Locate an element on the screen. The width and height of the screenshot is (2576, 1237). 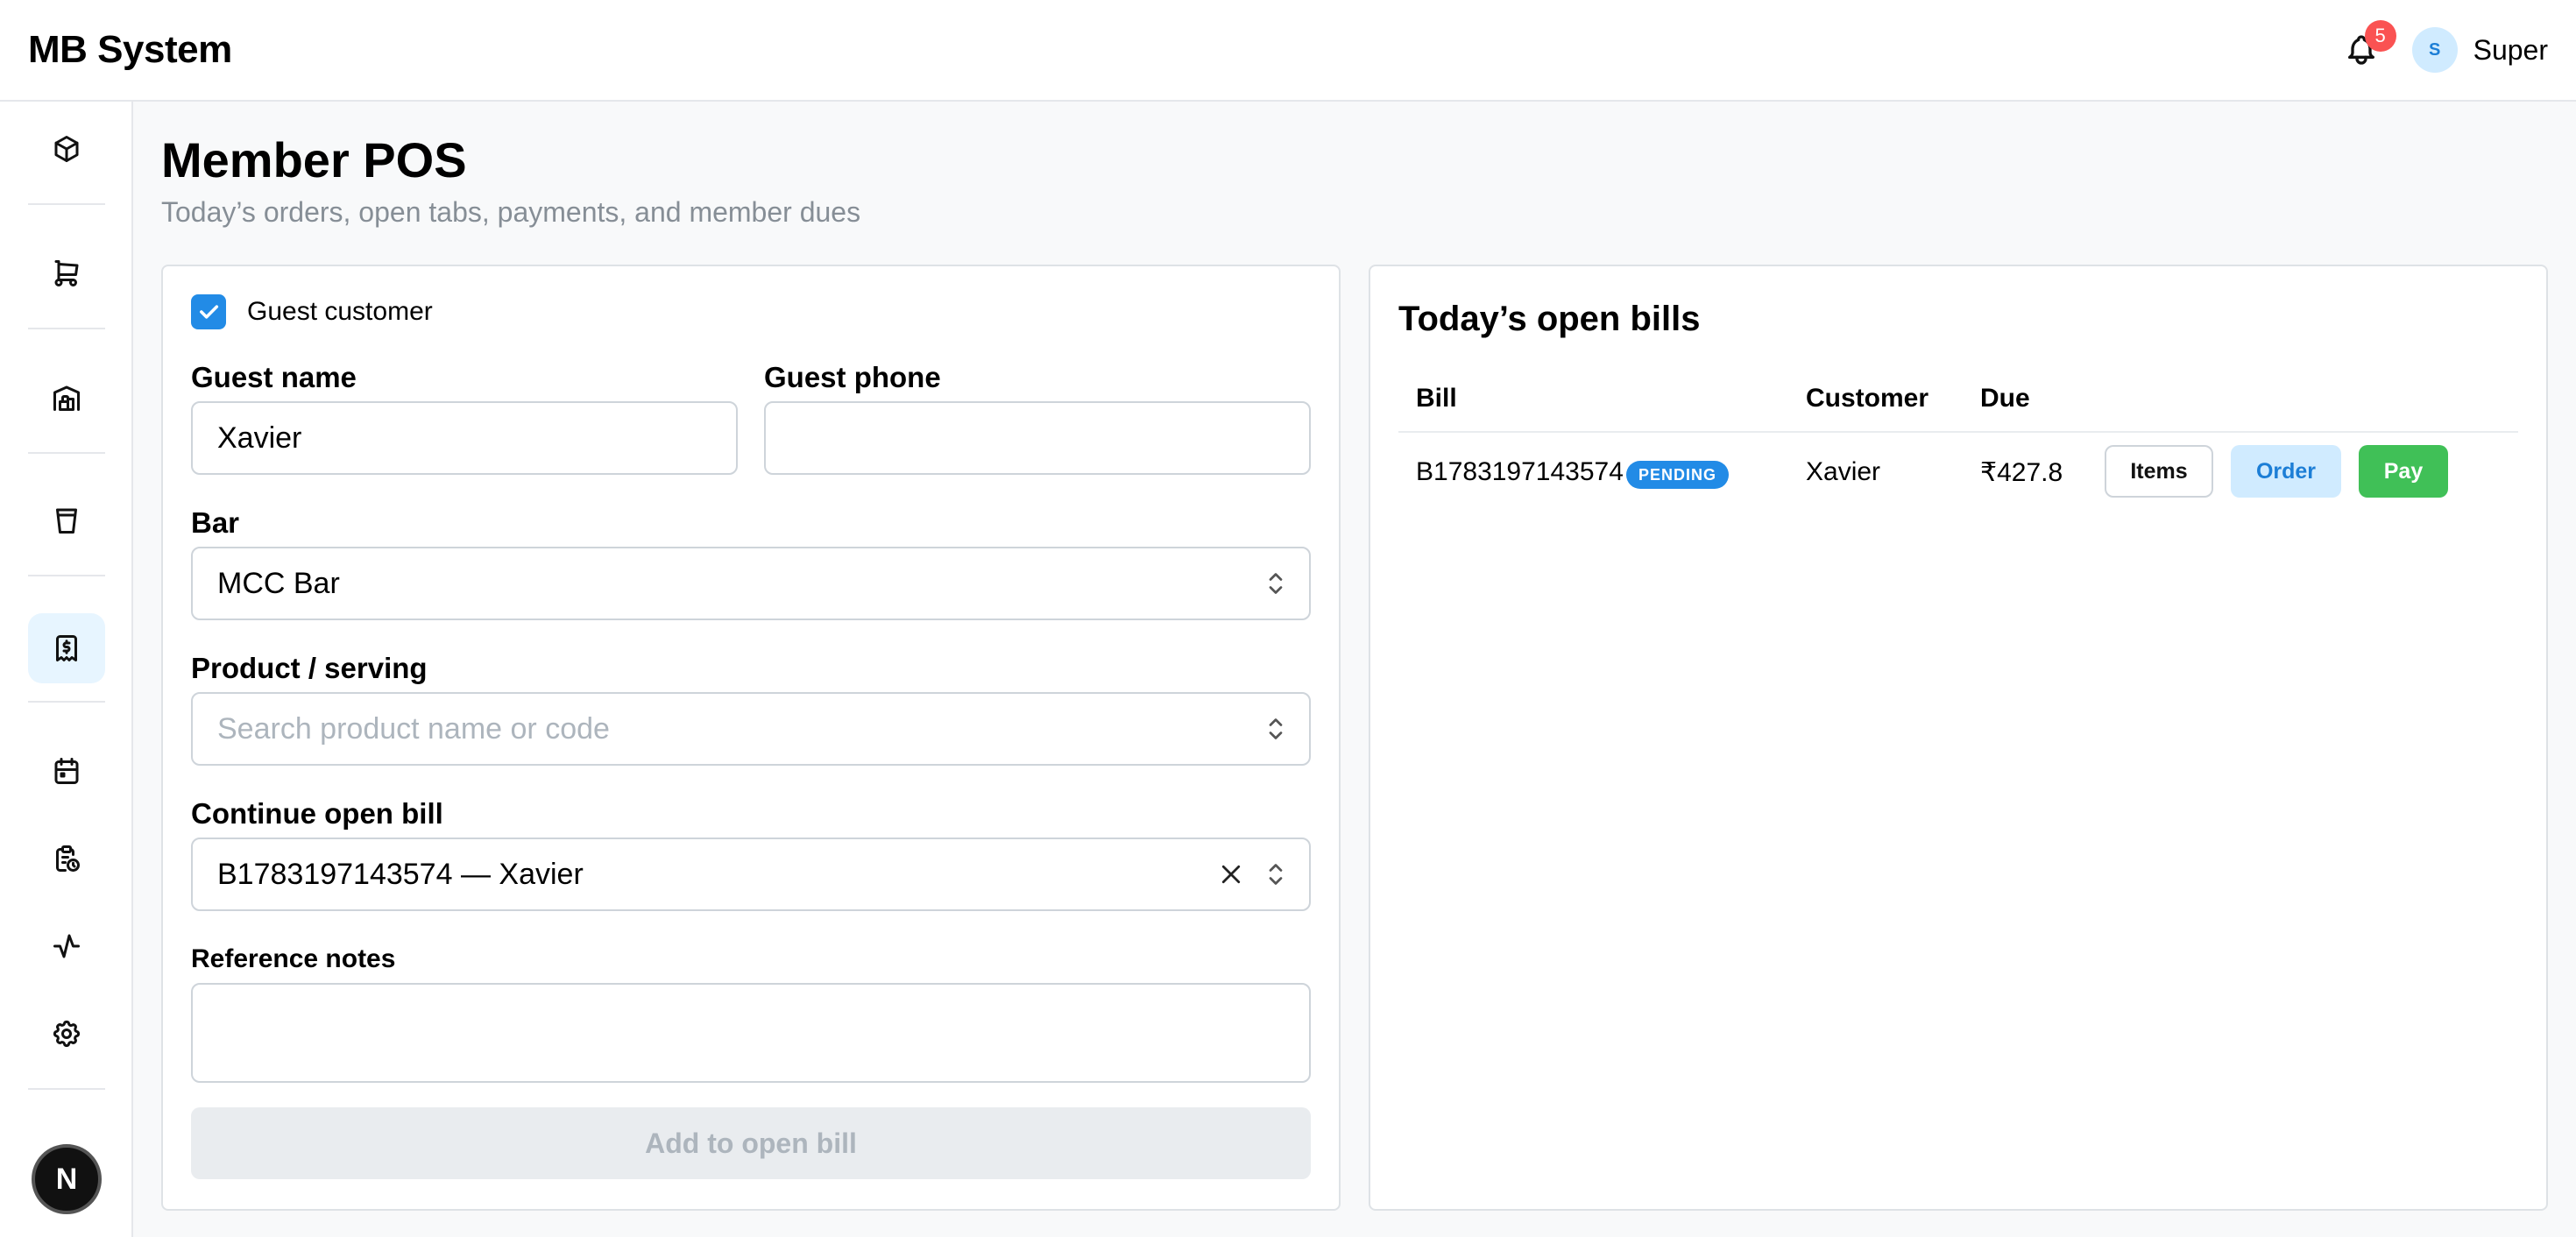
activity-icon is located at coordinates (66, 946).